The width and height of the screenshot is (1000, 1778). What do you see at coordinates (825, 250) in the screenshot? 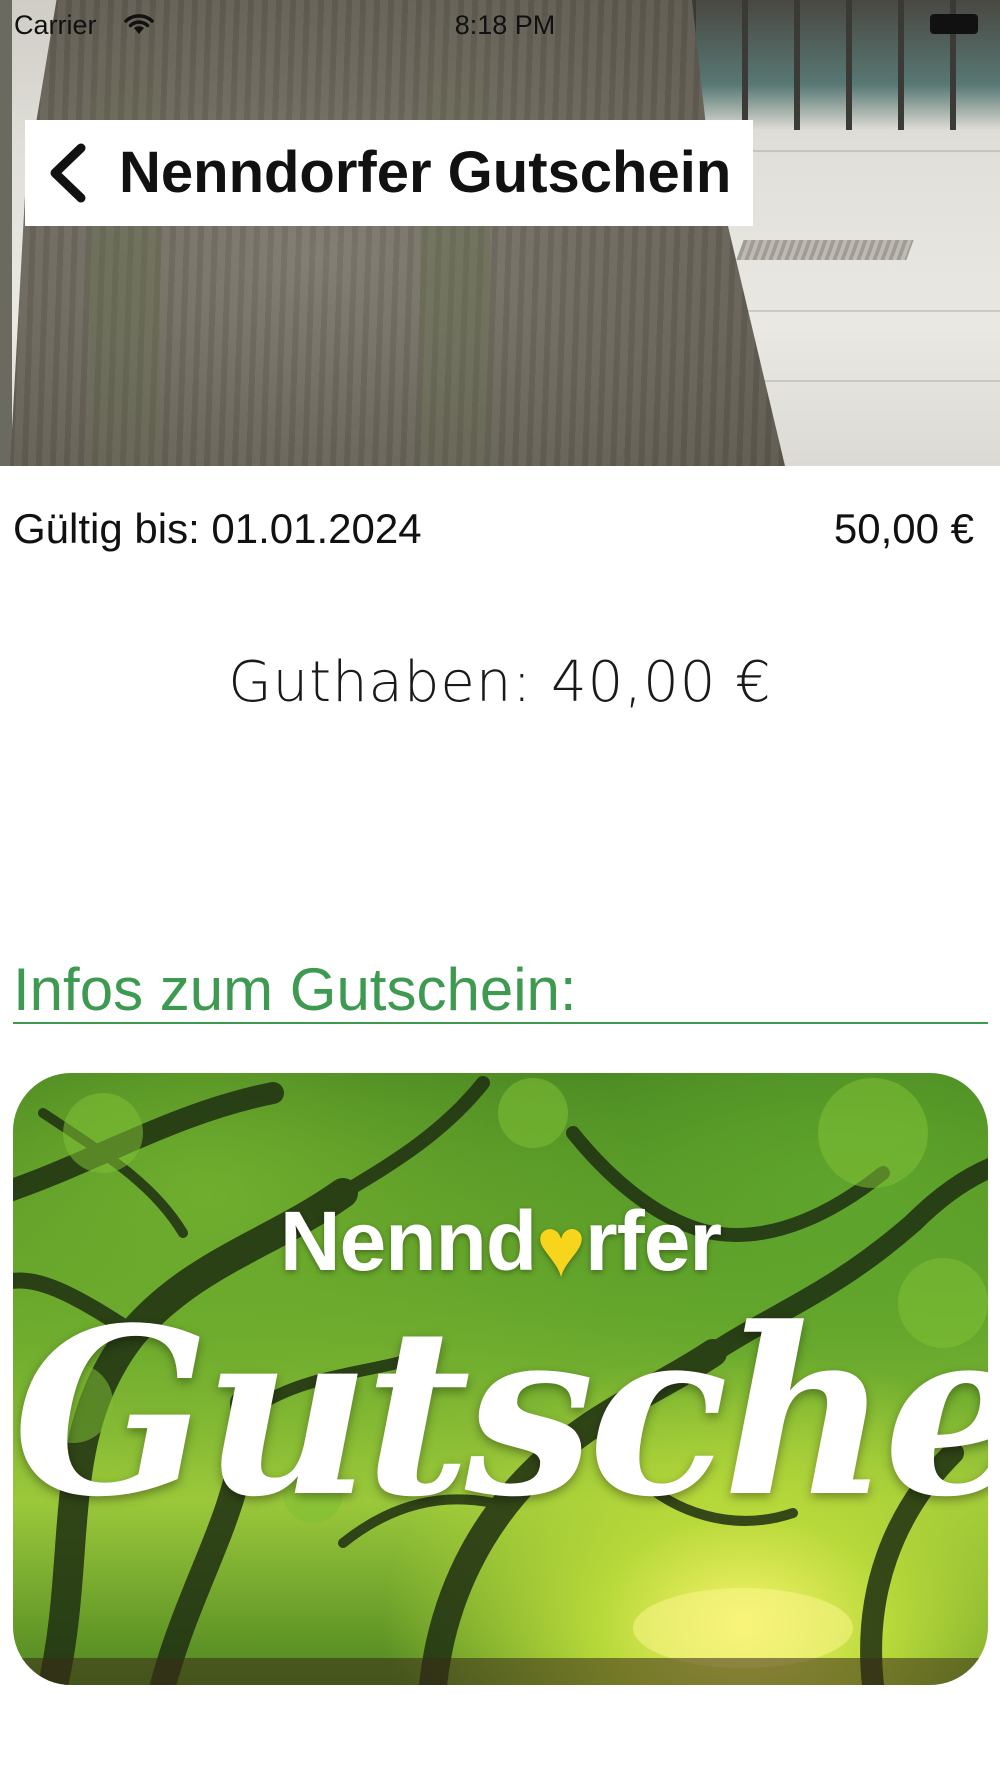
I see `street-drain` at bounding box center [825, 250].